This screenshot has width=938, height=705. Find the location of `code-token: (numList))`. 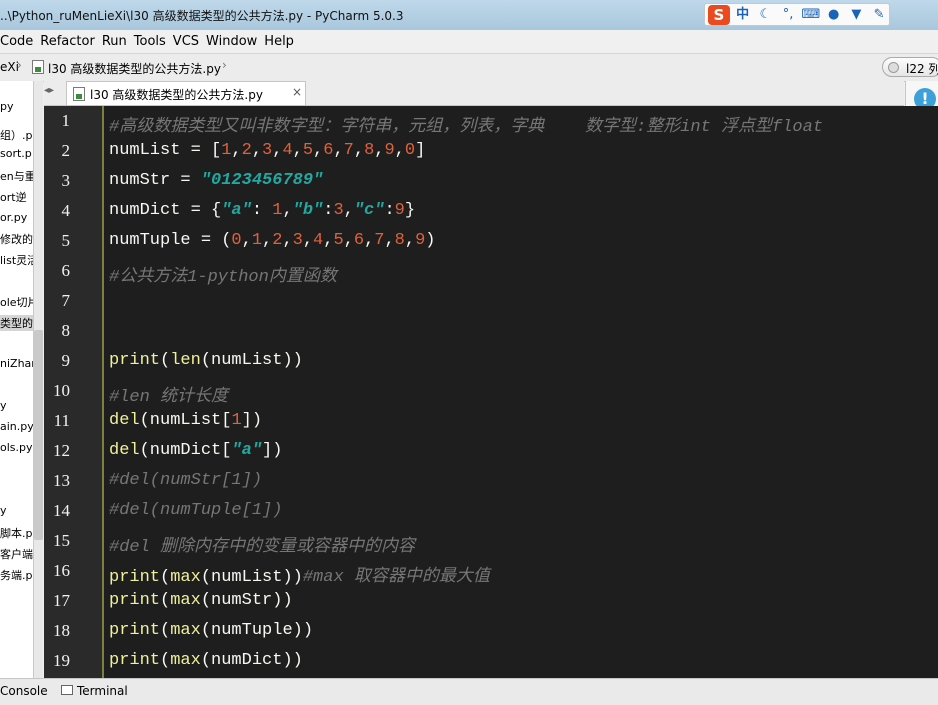

code-token: (numList)) is located at coordinates (251, 360).